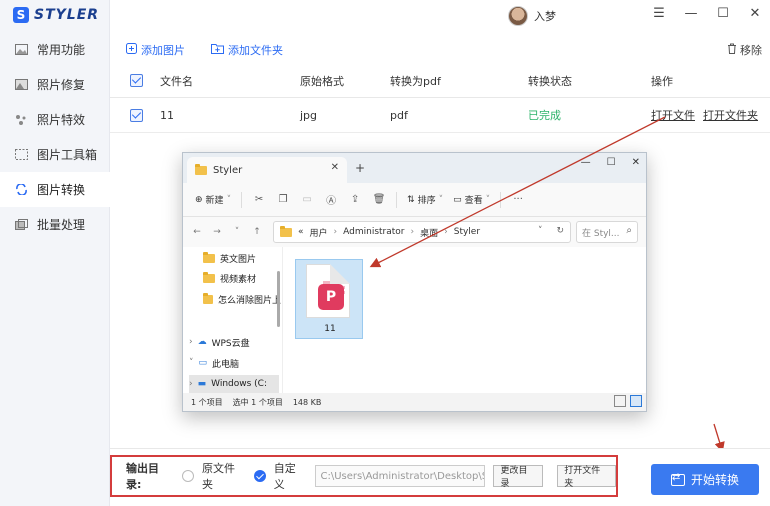 This screenshot has height=506, width=770. What do you see at coordinates (249, 300) in the screenshot?
I see `nav-label: 怎么消除图片上` at bounding box center [249, 300].